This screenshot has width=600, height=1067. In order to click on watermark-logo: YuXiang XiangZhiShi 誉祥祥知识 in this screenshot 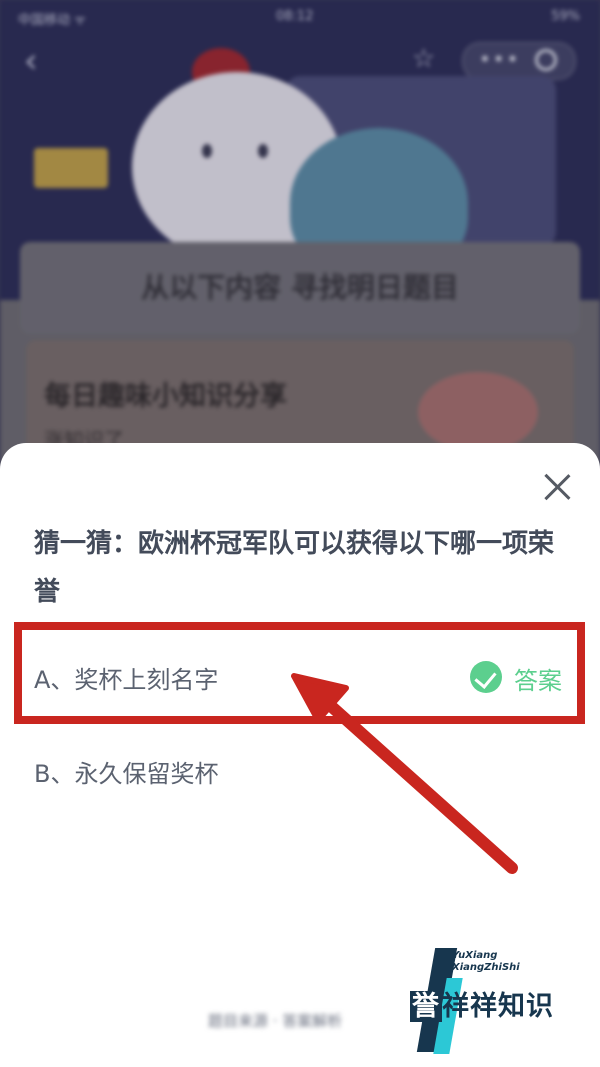, I will do `click(498, 1003)`.